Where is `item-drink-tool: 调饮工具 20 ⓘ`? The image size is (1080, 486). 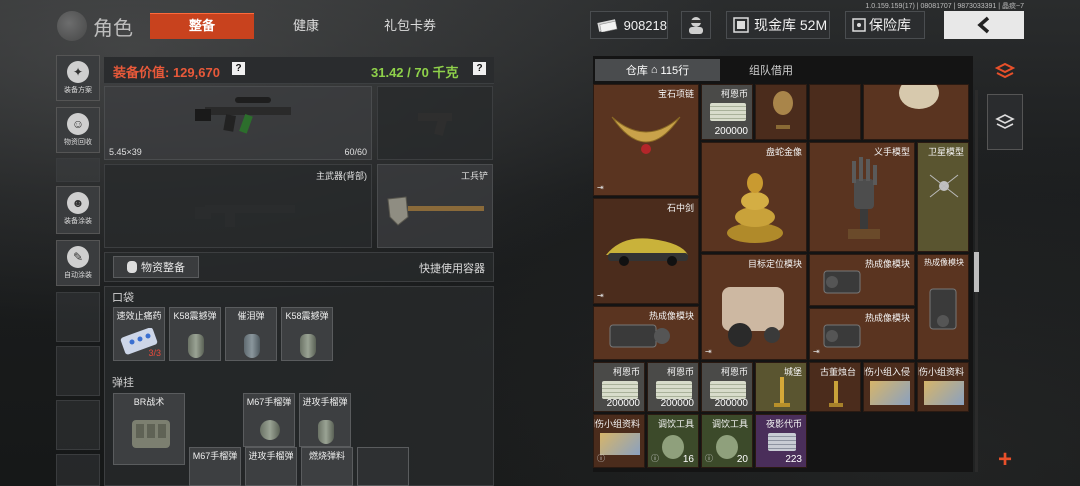
item-drink-tool: 调饮工具 20 ⓘ is located at coordinates (727, 441).